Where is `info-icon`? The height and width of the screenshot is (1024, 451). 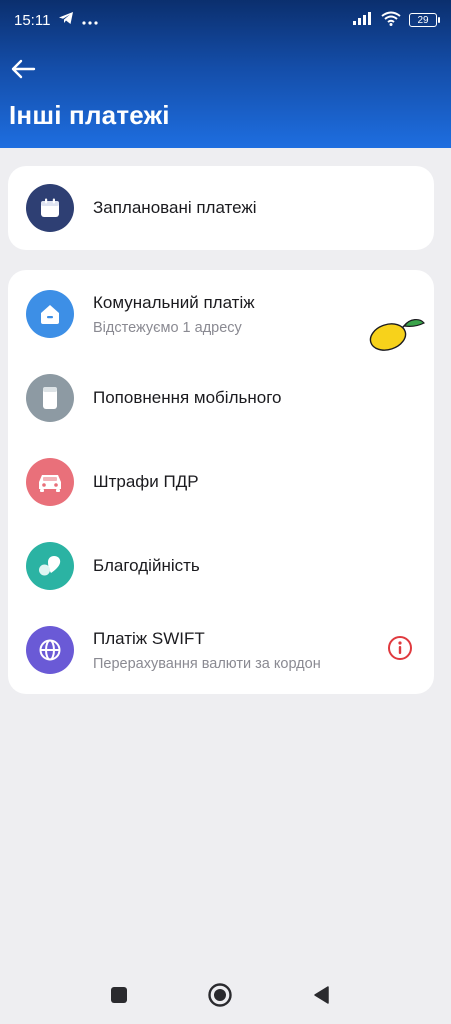
info-icon is located at coordinates (400, 650).